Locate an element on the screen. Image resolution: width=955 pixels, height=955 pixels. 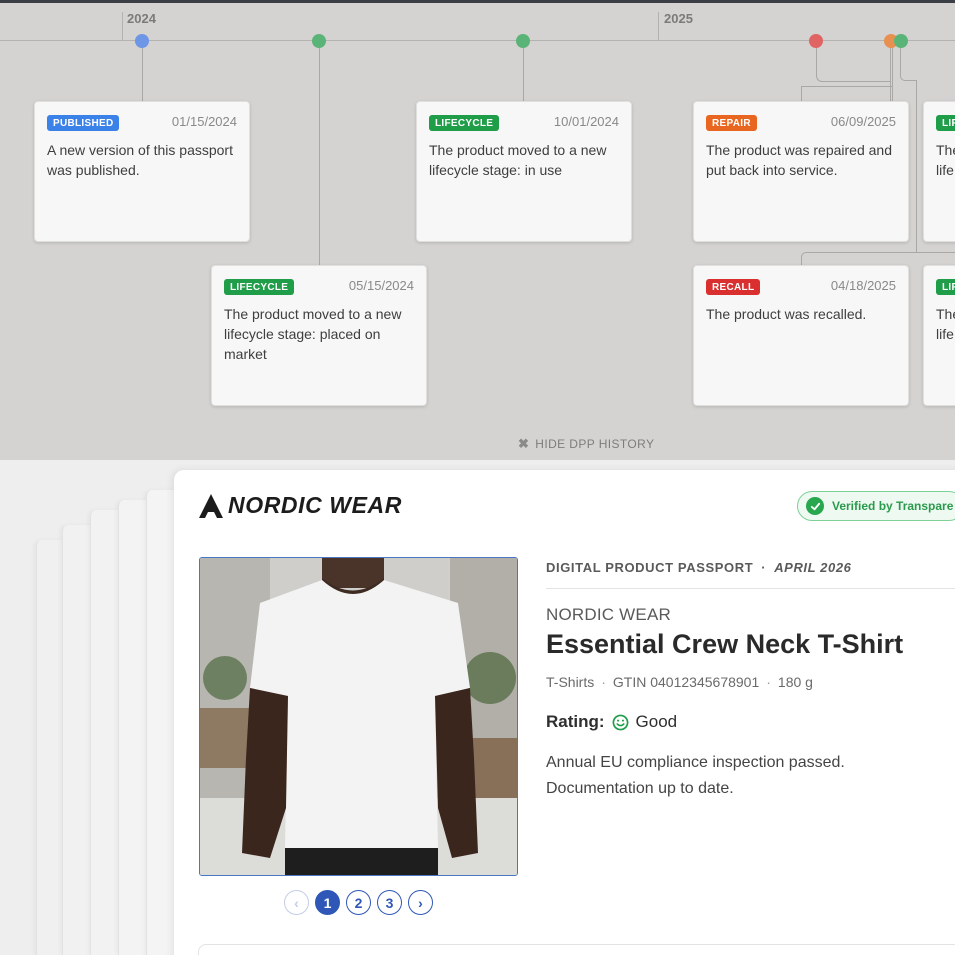
hide-history-label: HIDE DPP HISTORY is located at coordinates (595, 444).